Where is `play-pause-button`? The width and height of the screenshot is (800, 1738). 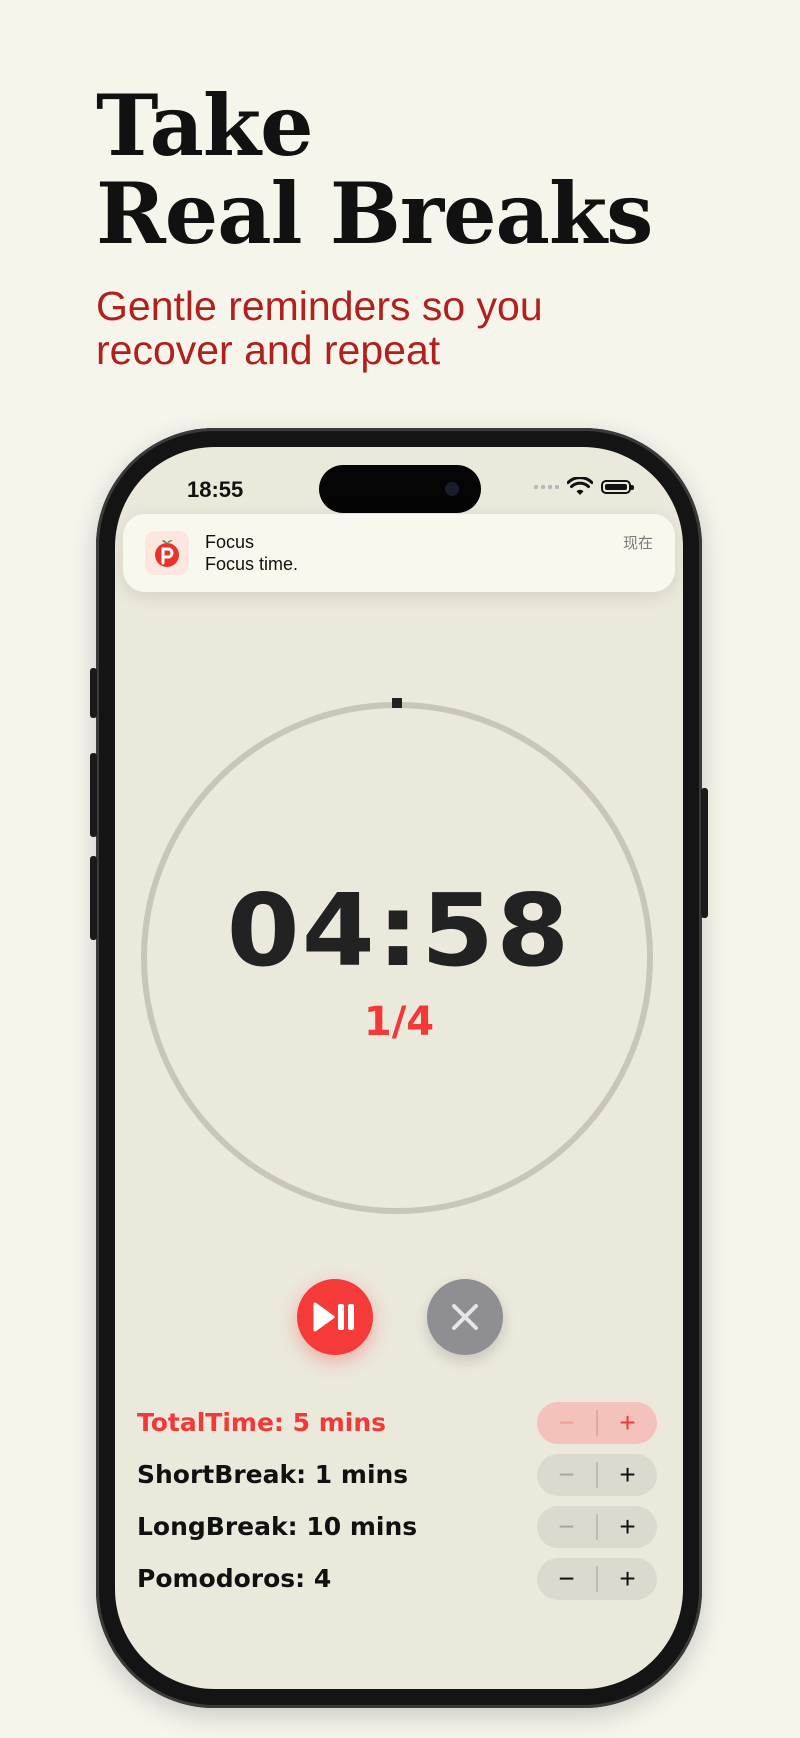
play-pause-button is located at coordinates (335, 1317).